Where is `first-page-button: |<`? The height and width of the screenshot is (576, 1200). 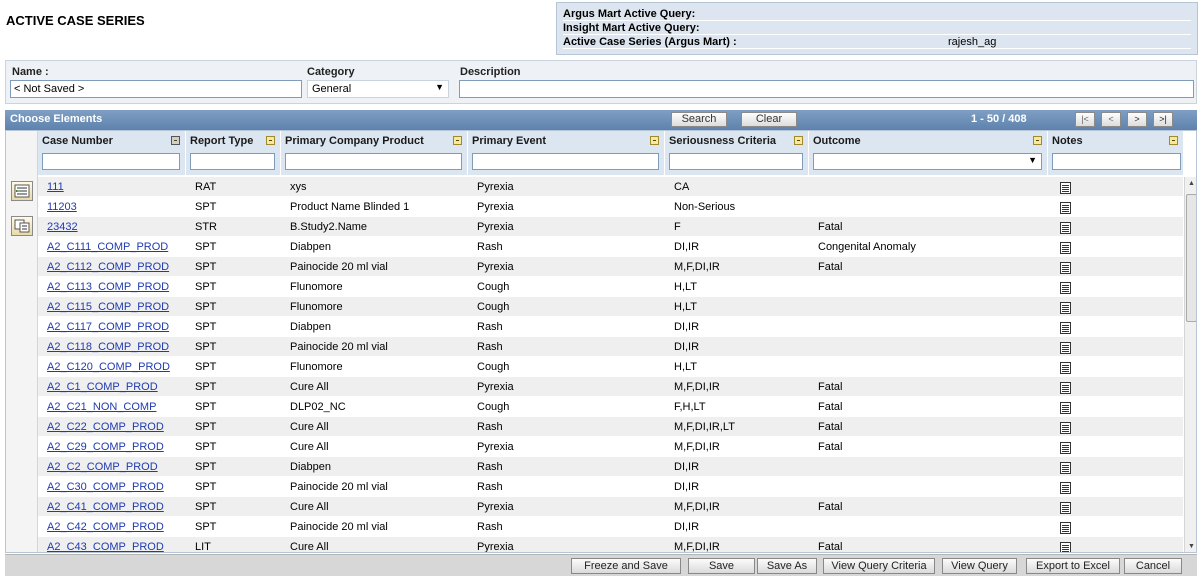 first-page-button: |< is located at coordinates (1085, 119).